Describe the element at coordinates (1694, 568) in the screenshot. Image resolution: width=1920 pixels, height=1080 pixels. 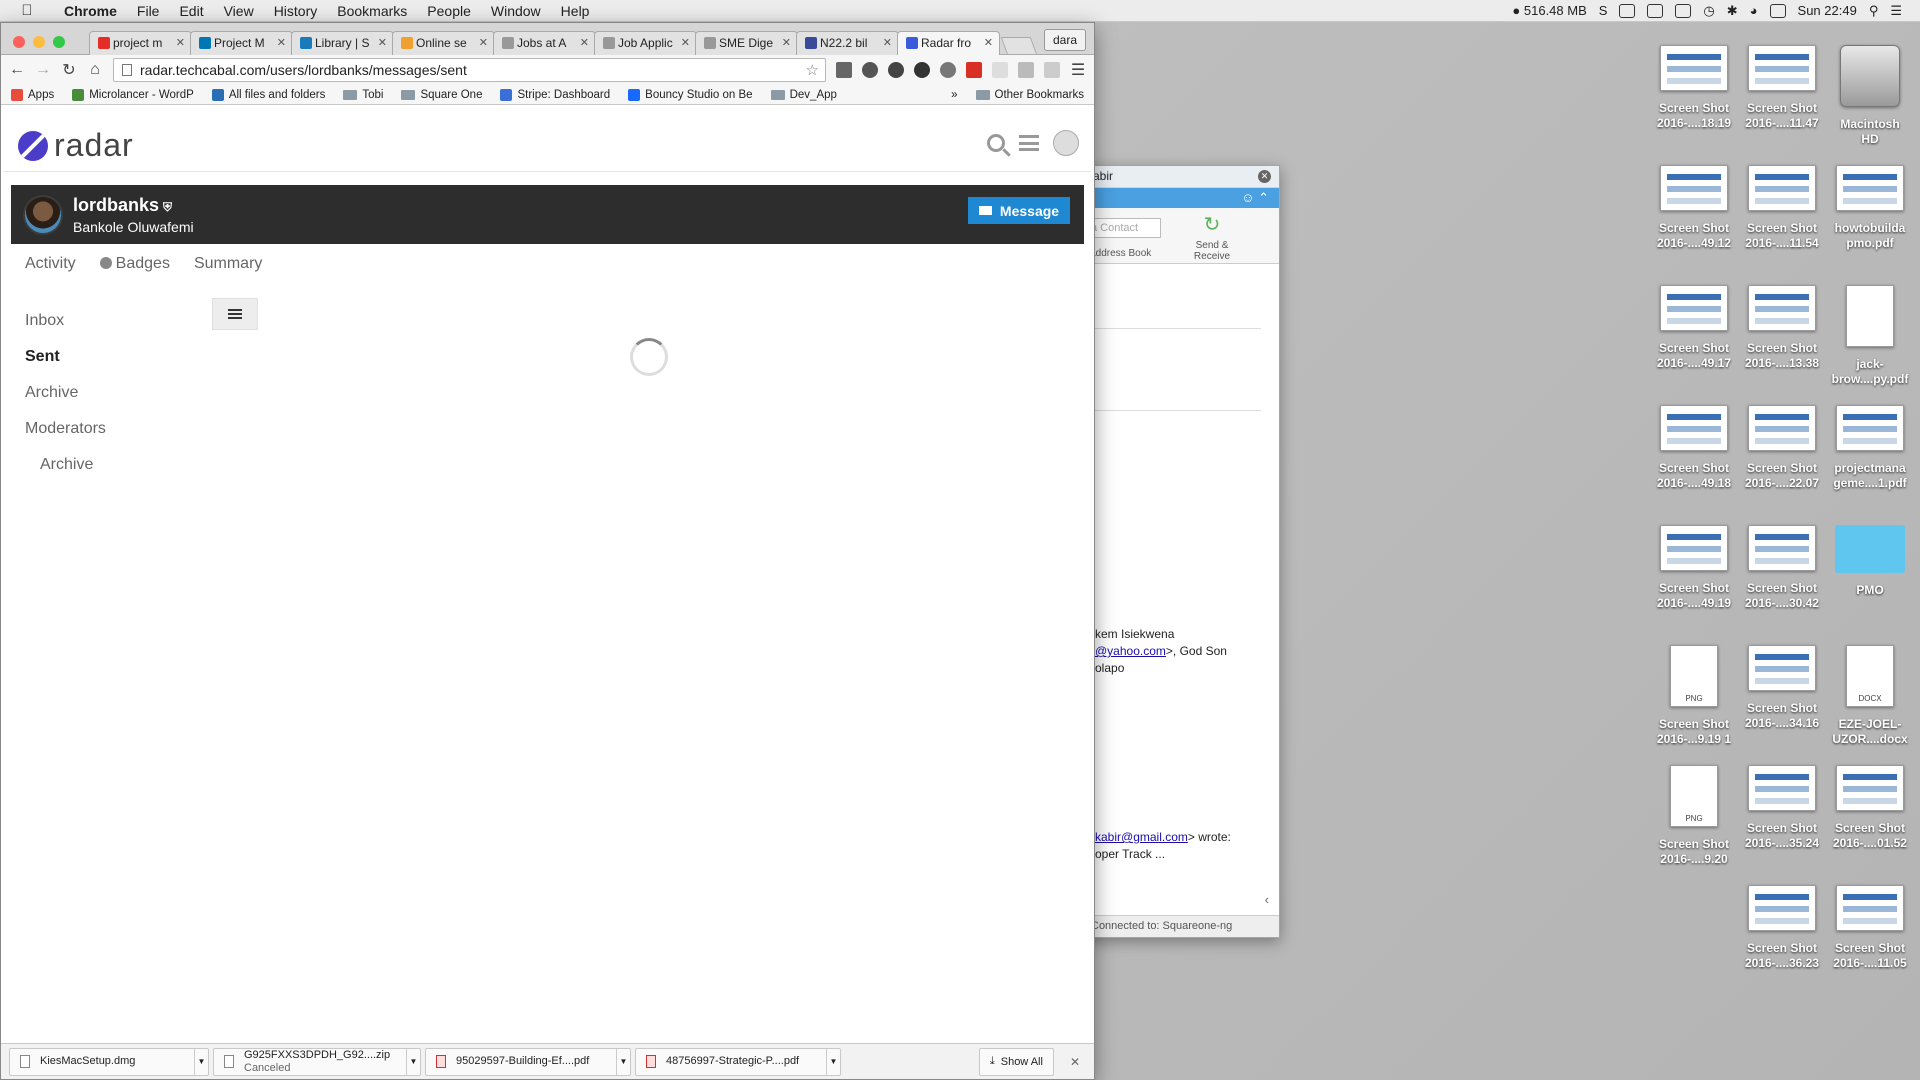
I see `desktop-icon: Screen Shot 2016-....49.19` at that location.